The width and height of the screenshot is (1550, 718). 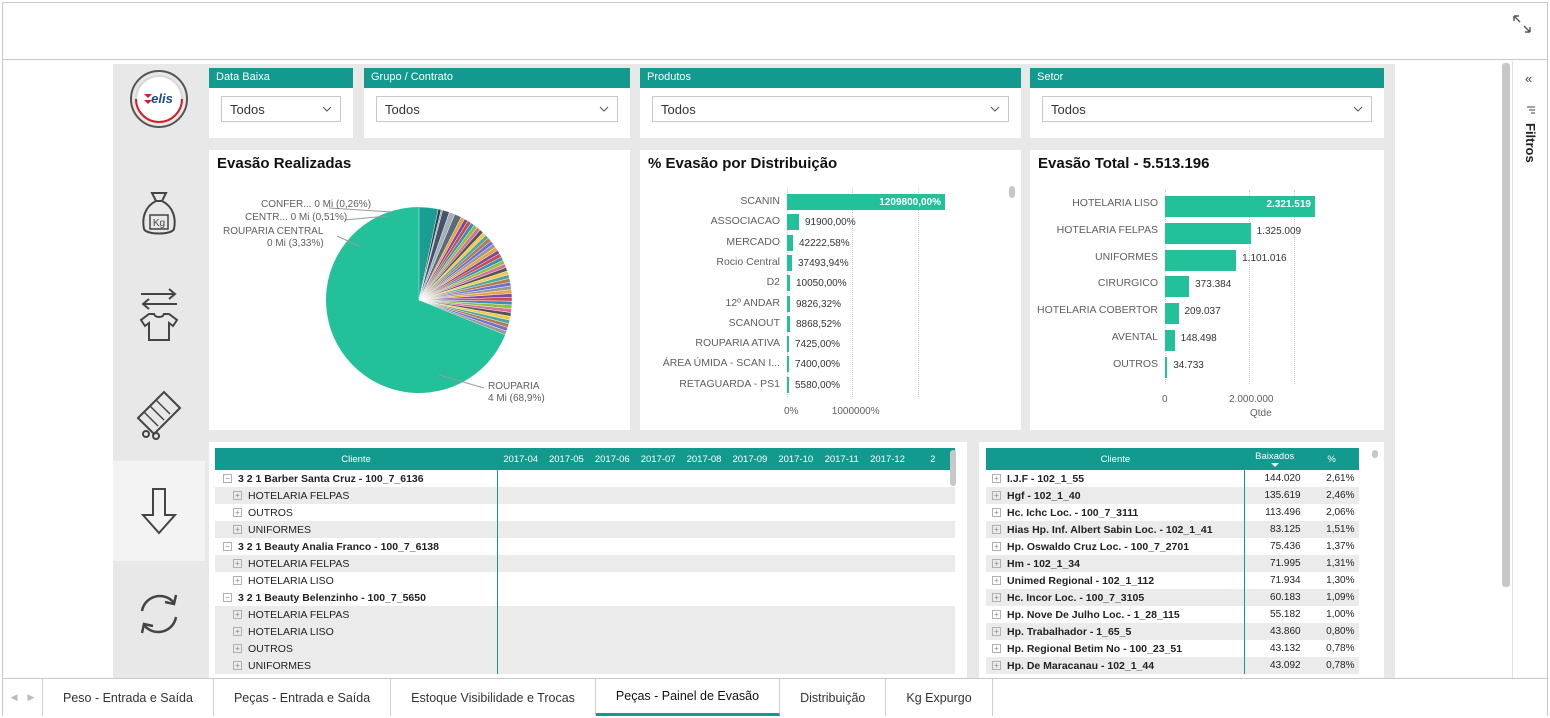 I want to click on page-tab: Peças - Entrada e Saída, so click(x=303, y=697).